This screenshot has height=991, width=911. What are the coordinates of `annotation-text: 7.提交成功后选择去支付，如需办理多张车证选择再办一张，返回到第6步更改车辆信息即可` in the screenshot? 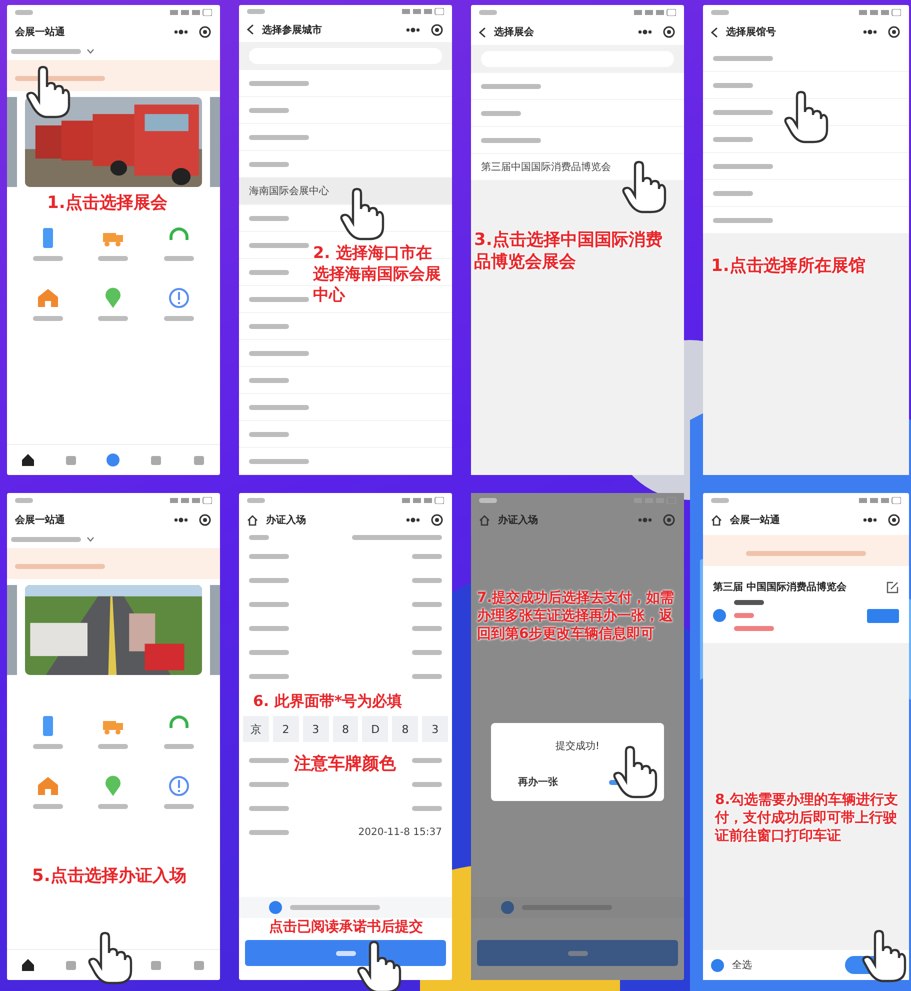 It's located at (576, 616).